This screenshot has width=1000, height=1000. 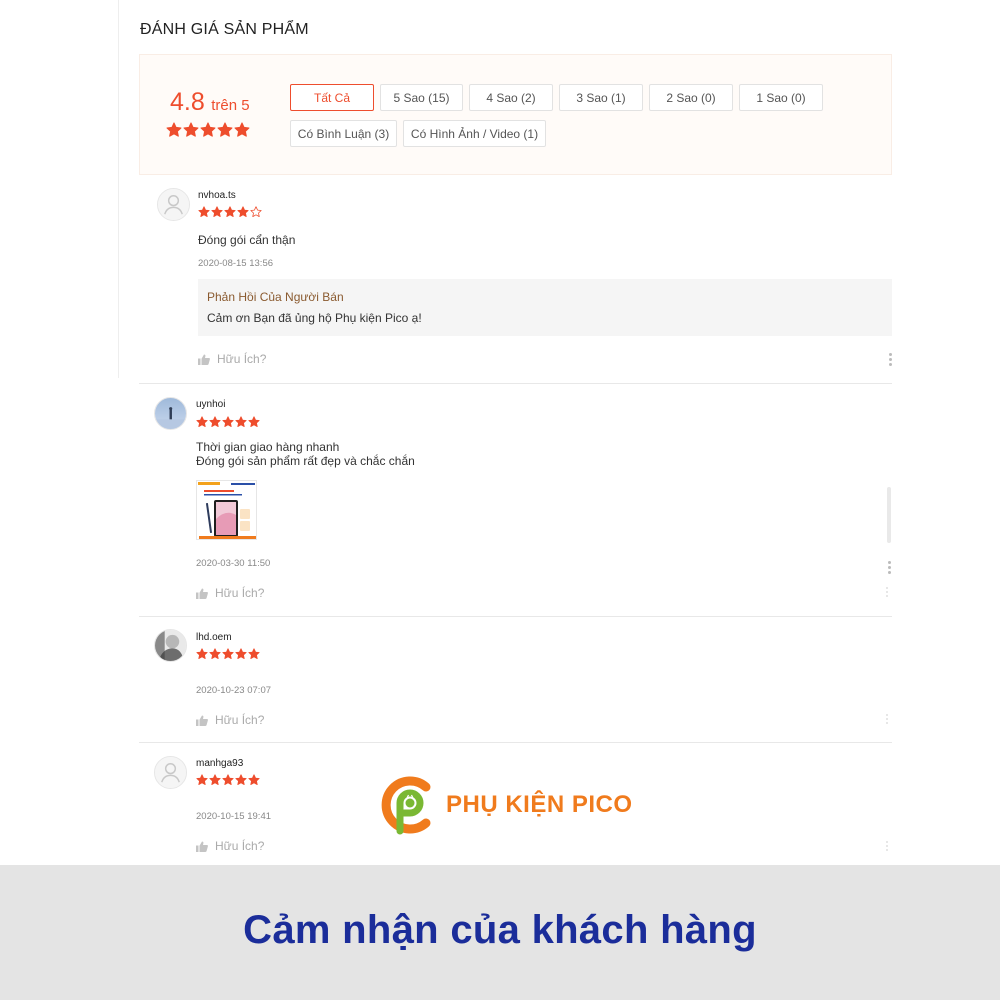 I want to click on review-username: manhga93, so click(x=220, y=763).